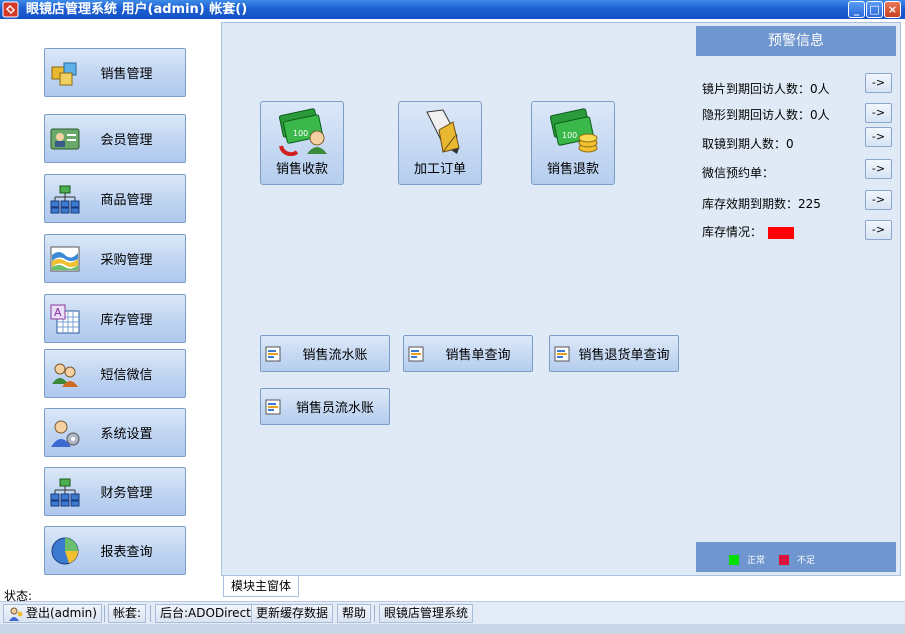  I want to click on pickup-due-goto-button: ->, so click(878, 137).